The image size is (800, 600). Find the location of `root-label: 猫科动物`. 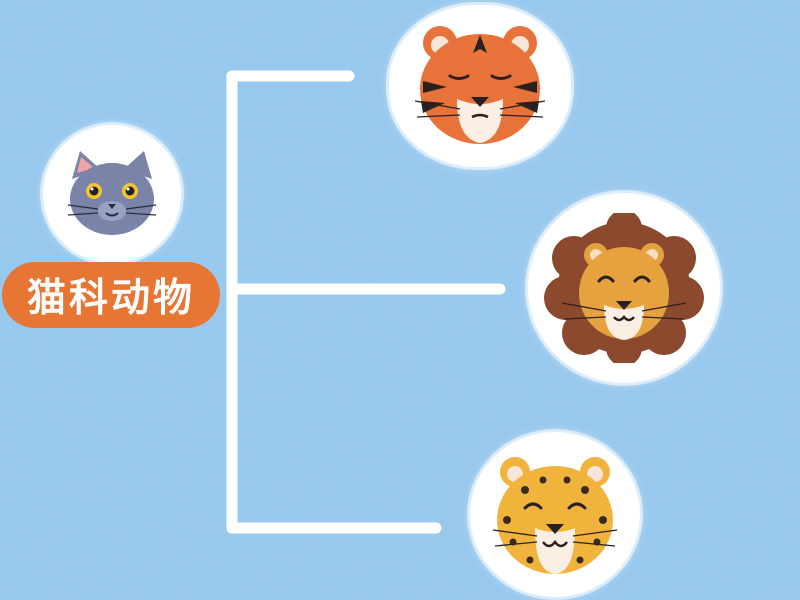

root-label: 猫科动物 is located at coordinates (111, 295).